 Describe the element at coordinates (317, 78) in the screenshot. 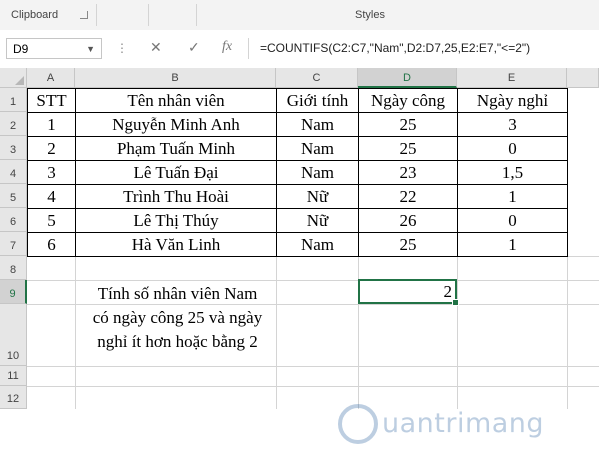

I see `column-header-c: C` at that location.